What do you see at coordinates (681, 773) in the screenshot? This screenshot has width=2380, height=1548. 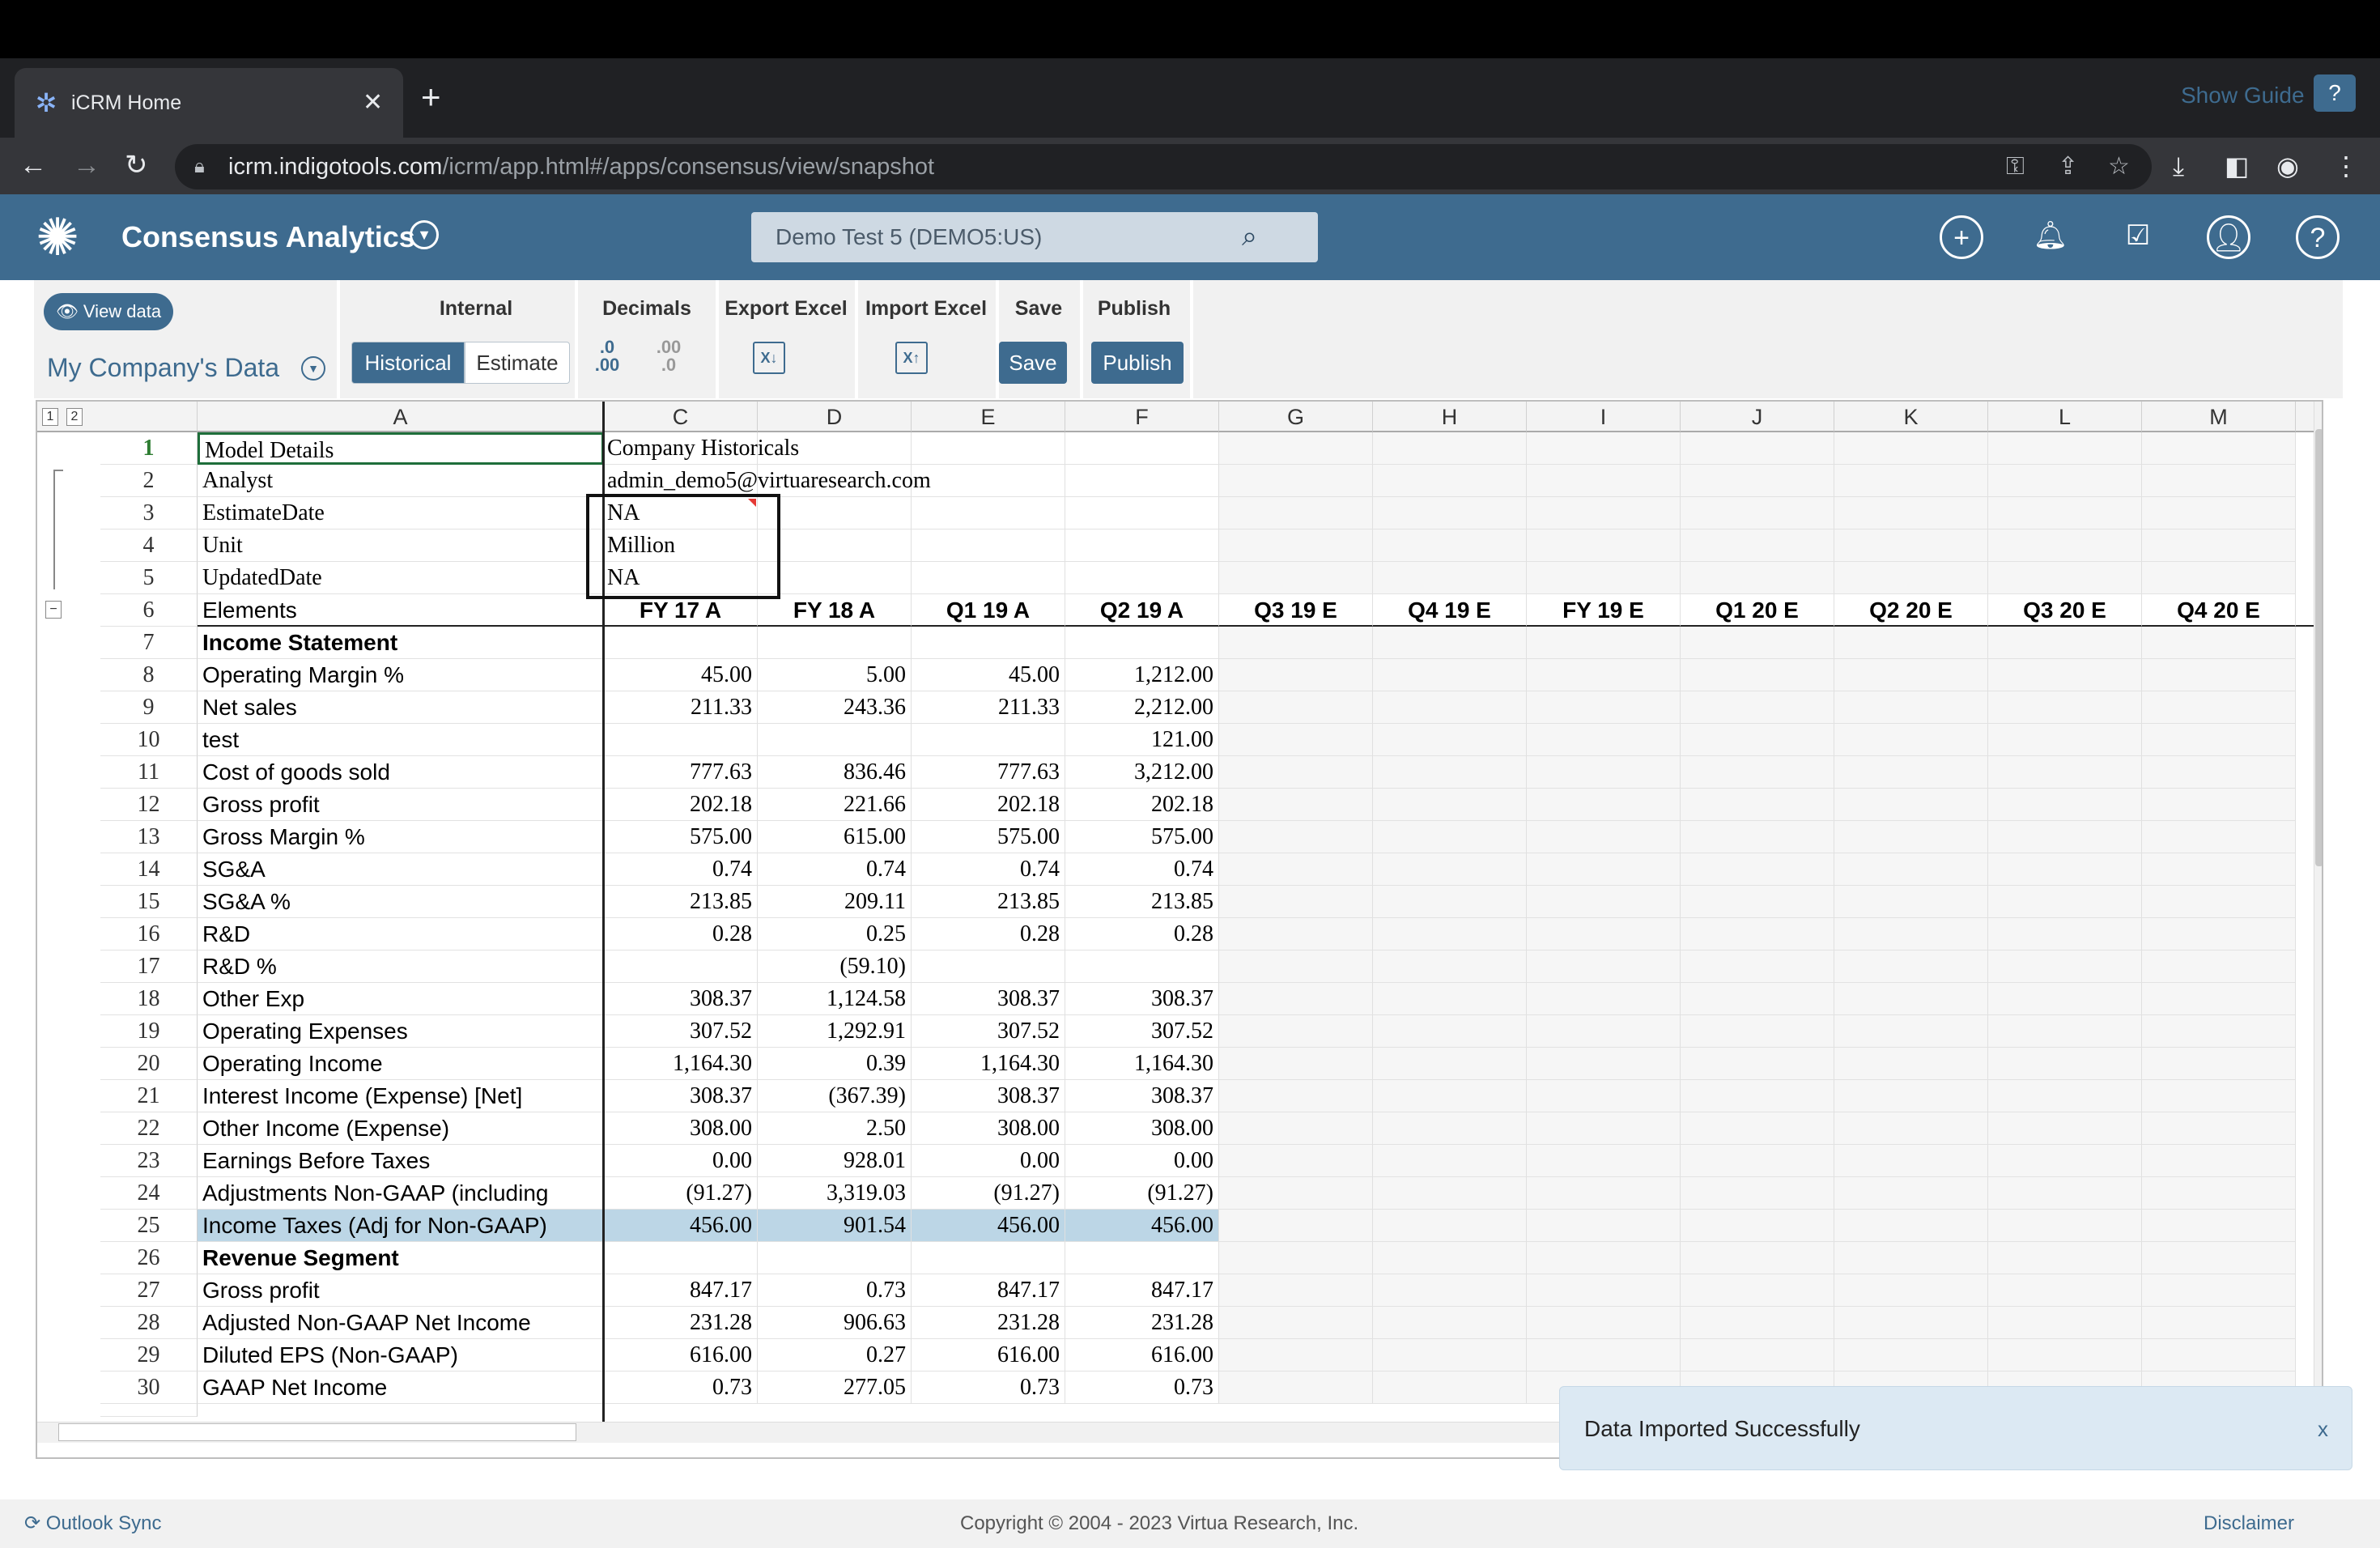 I see `data-cell: 777.63` at bounding box center [681, 773].